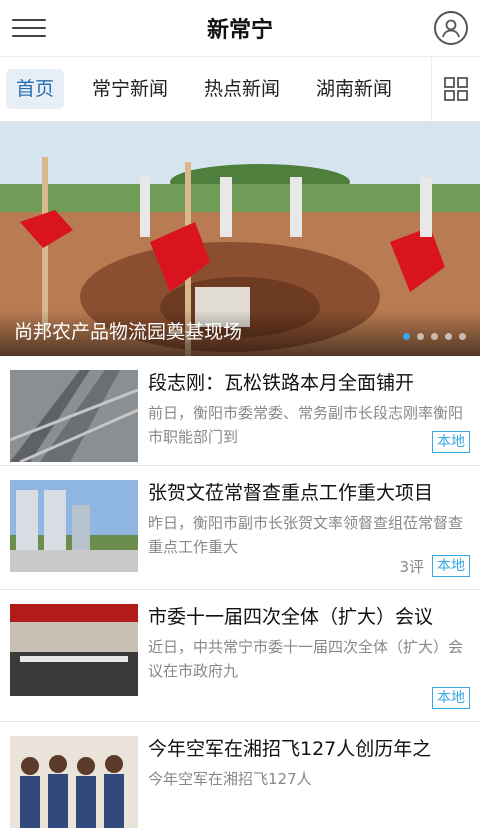 The image size is (480, 828). I want to click on news-summary: 近日，中共常宁市委十一届四次全体（扩大）会议在市政府九, so click(306, 659).